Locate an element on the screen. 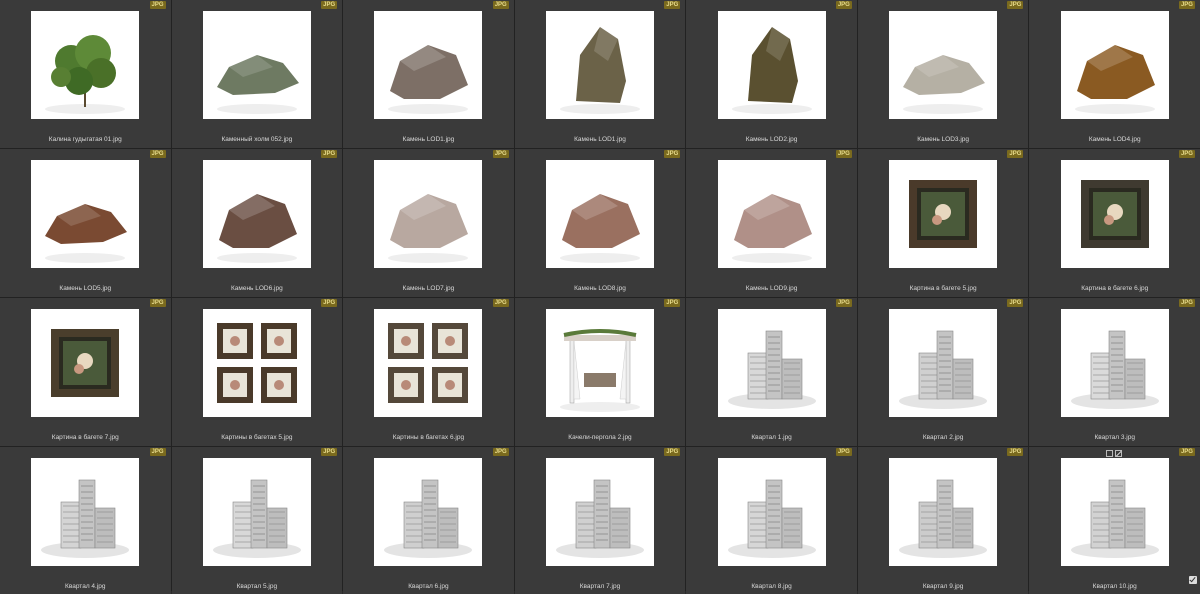 The height and width of the screenshot is (594, 1200). thumbnail-cell: JPG Квартал 6.jpg is located at coordinates (428, 520).